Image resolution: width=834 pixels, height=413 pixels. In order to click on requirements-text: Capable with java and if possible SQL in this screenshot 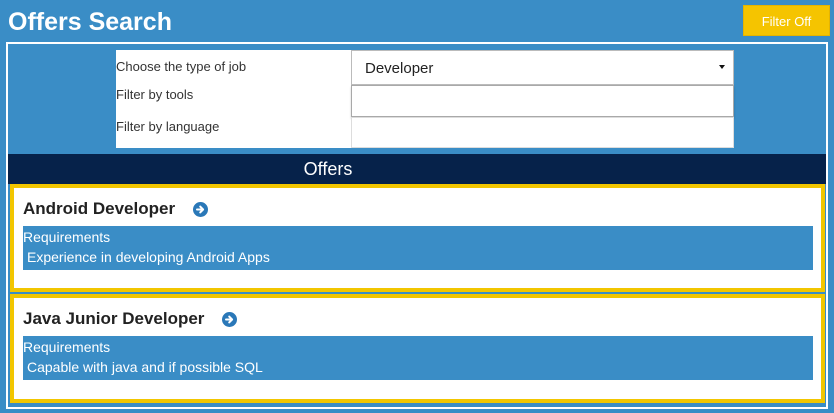, I will do `click(145, 367)`.